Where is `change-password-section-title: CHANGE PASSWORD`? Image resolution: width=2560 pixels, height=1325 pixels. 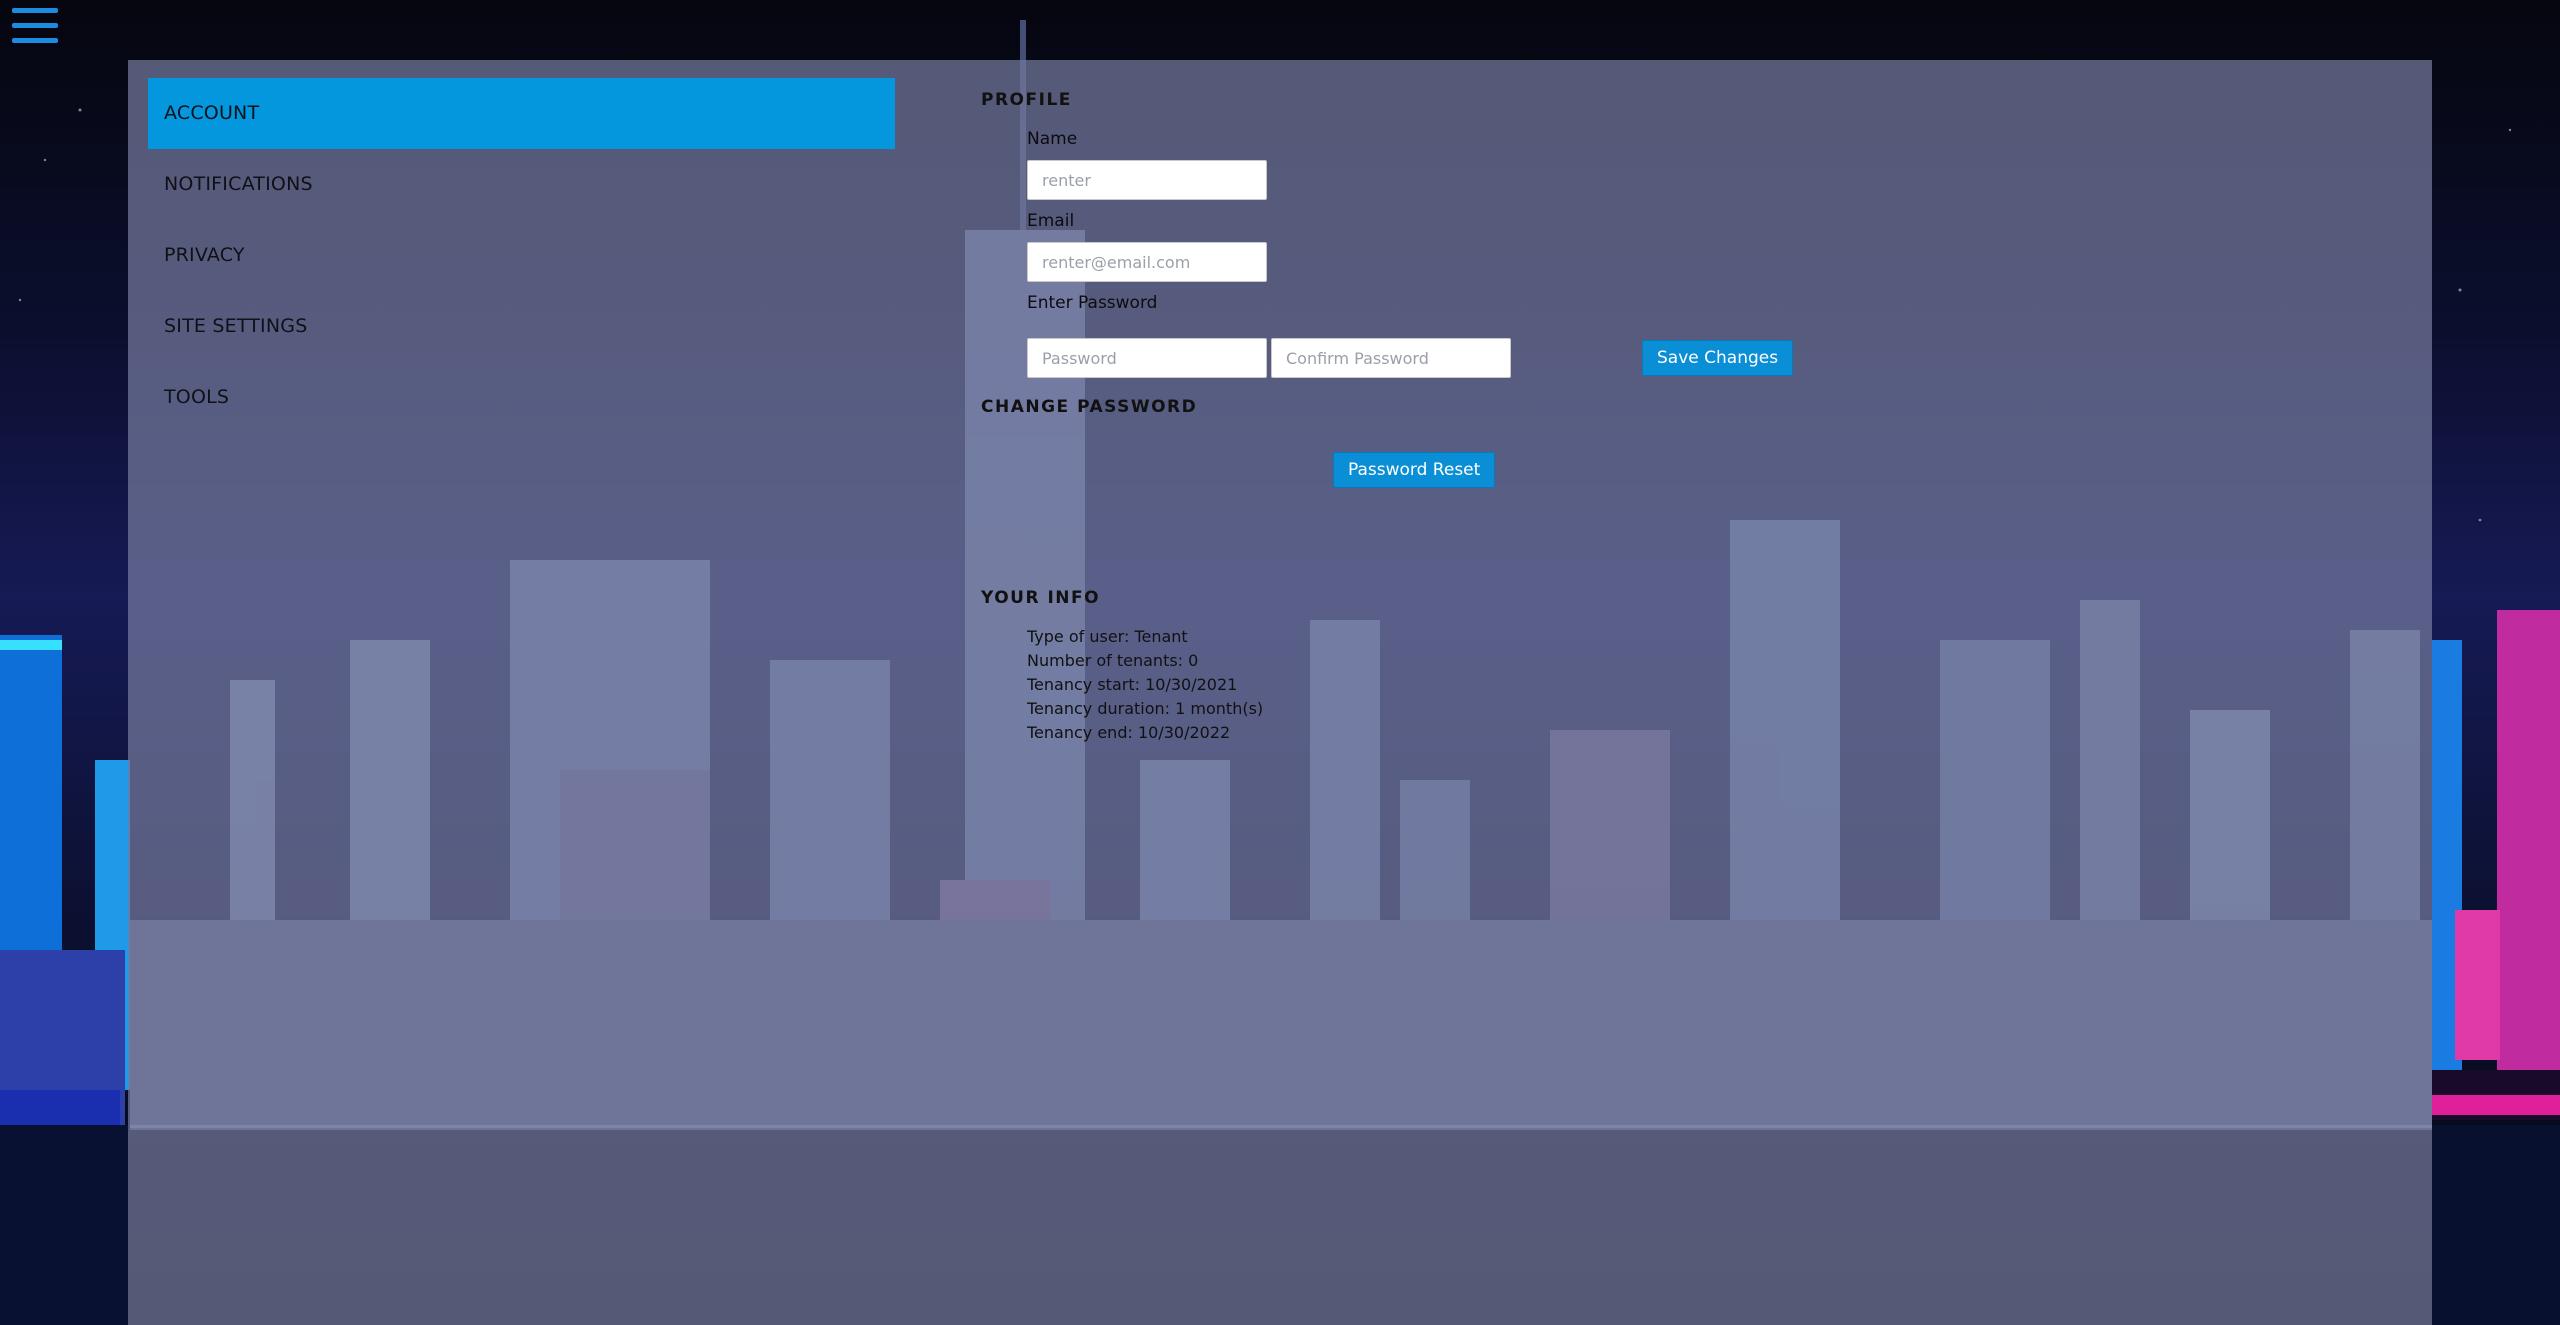 change-password-section-title: CHANGE PASSWORD is located at coordinates (1089, 407).